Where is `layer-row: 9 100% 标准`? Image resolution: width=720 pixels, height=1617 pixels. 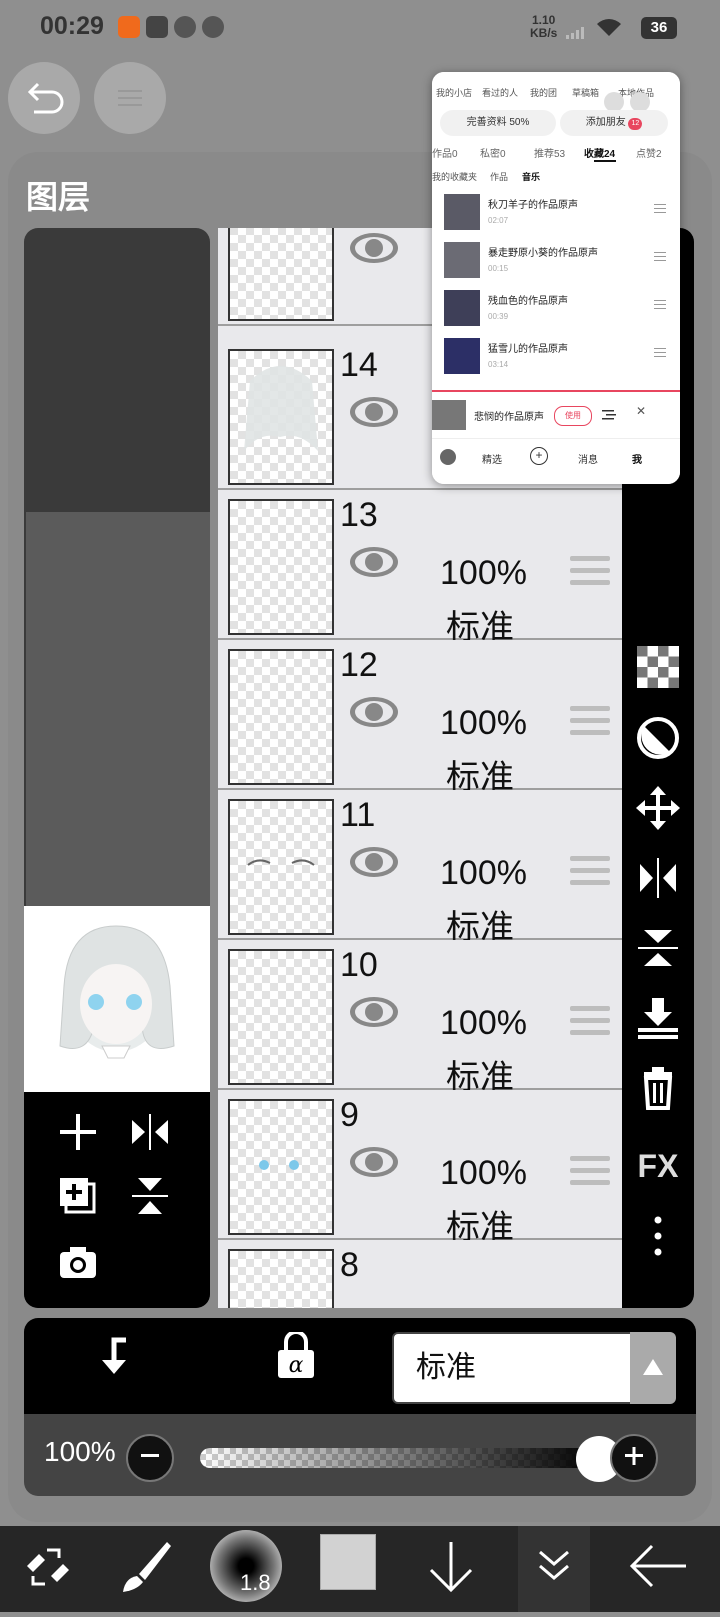 layer-row: 9 100% 标准 is located at coordinates (421, 1168).